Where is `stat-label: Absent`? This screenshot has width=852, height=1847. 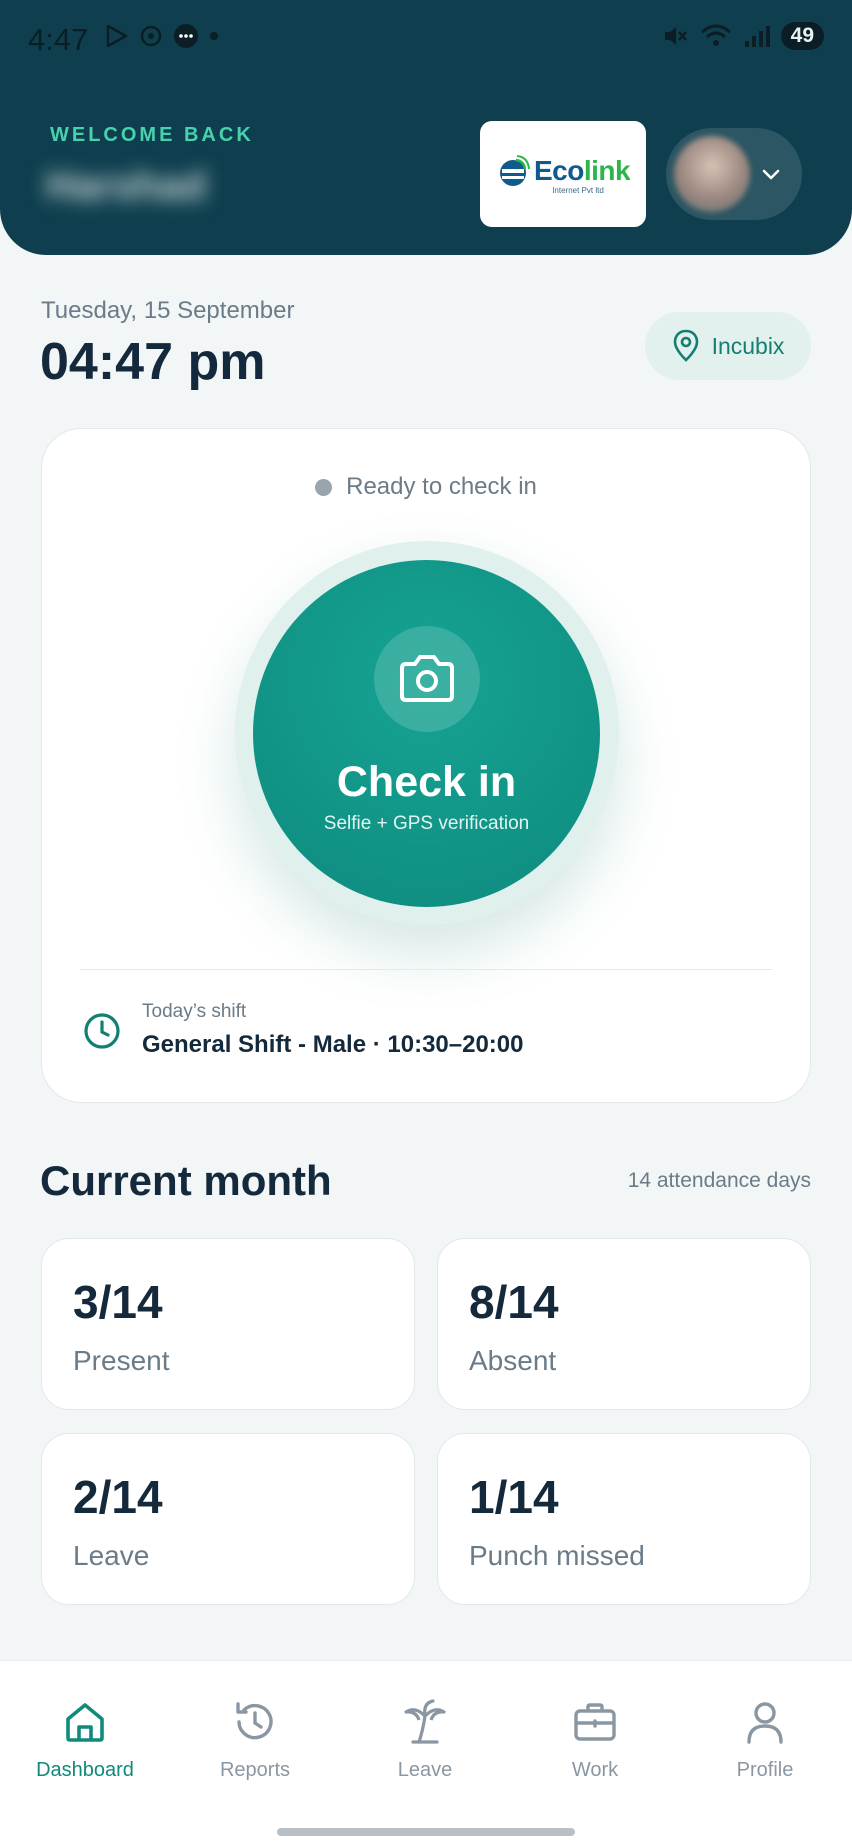
stat-label: Absent is located at coordinates (513, 1360).